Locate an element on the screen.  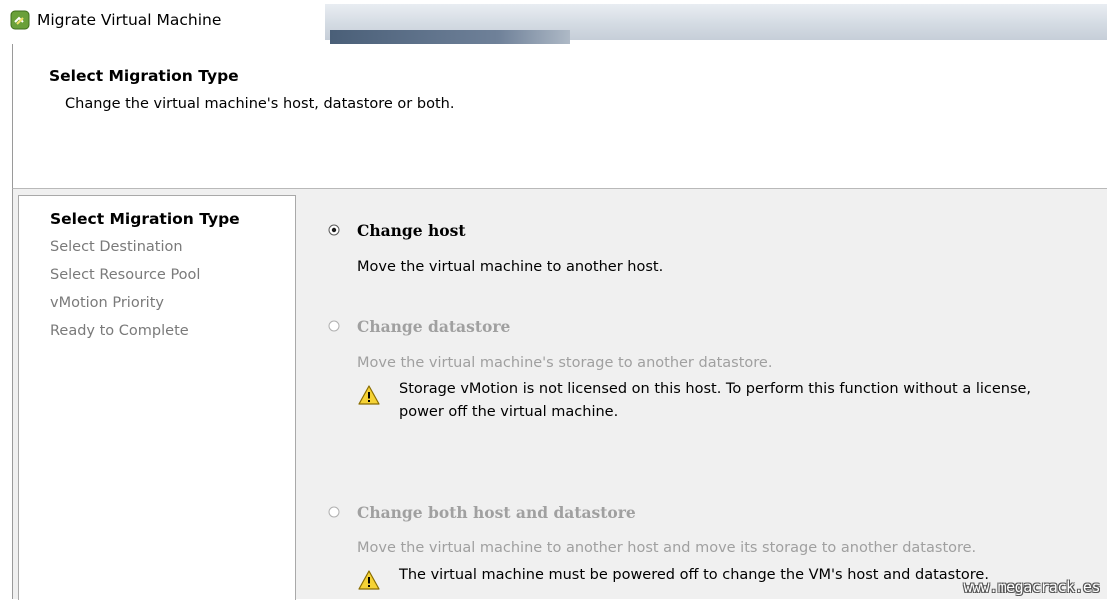
vsphere-migrate-icon is located at coordinates (20, 20).